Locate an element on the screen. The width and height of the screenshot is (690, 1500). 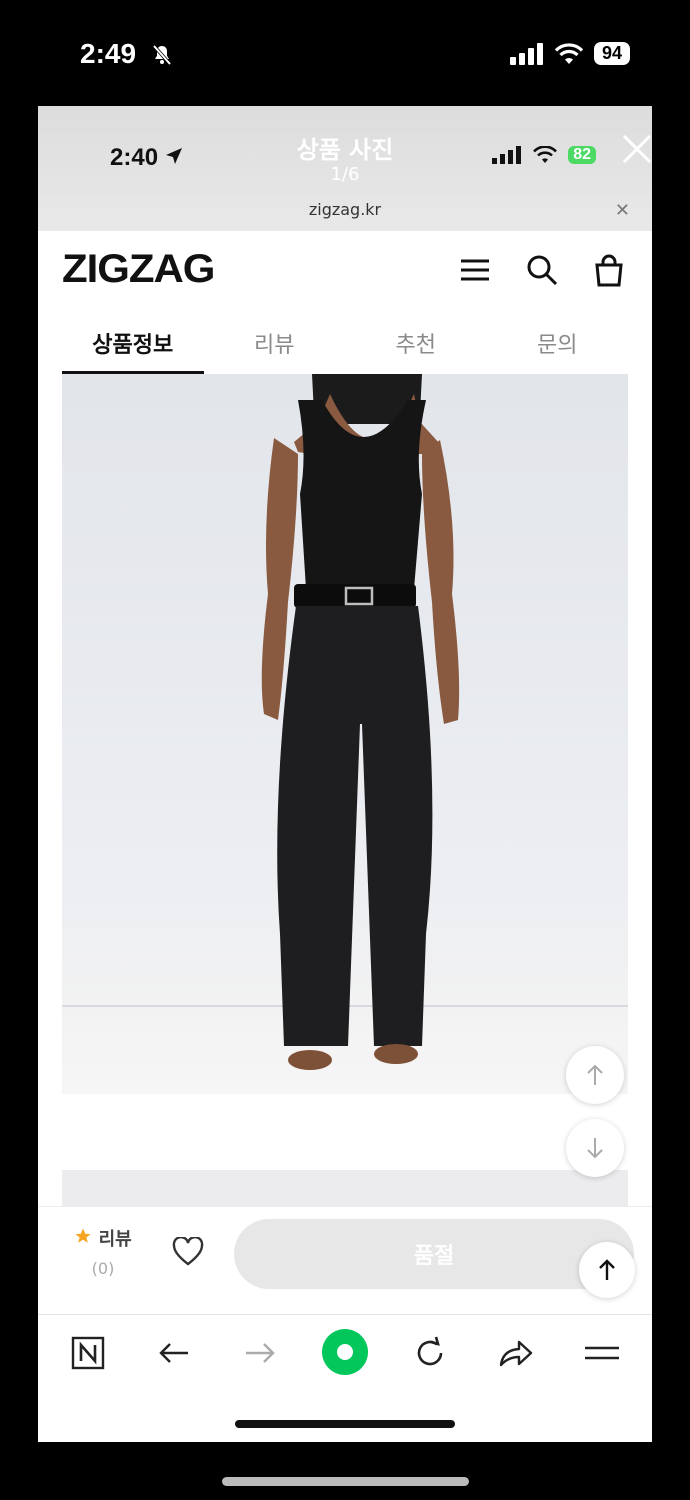
tab-product-info: 상품정보 is located at coordinates (133, 348).